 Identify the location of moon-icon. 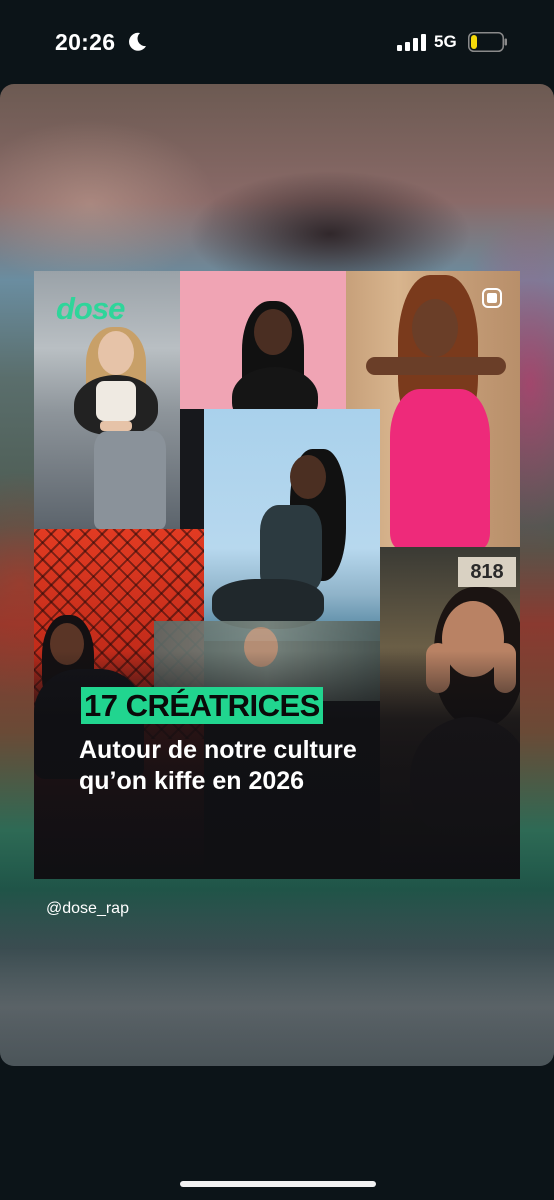
(137, 41).